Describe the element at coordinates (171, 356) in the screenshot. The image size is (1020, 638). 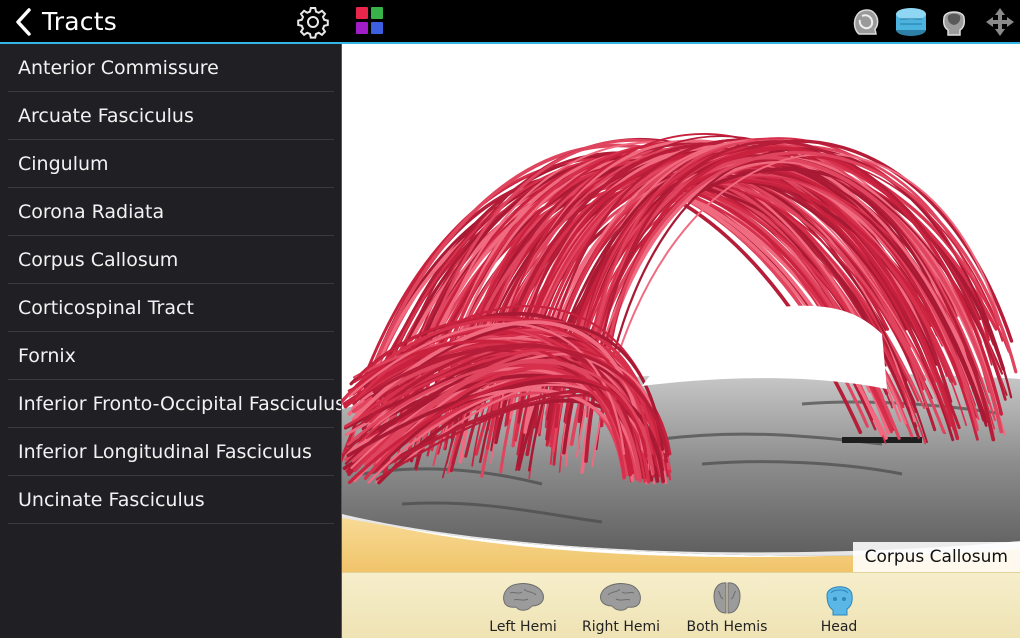
I see `list-item: Fornix` at that location.